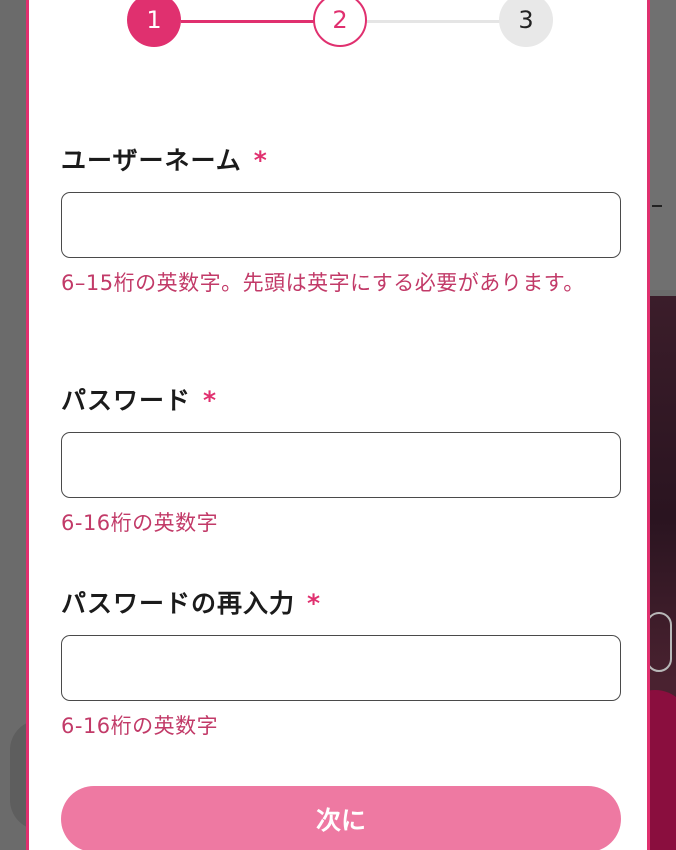 The image size is (676, 850). What do you see at coordinates (140, 523) in the screenshot?
I see `password-hint: 6-16桁の英数字` at bounding box center [140, 523].